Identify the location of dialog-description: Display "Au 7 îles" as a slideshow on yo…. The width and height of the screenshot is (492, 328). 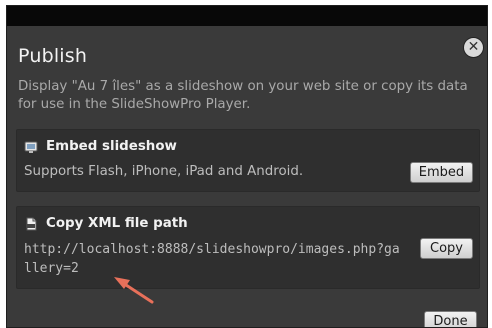
(243, 95).